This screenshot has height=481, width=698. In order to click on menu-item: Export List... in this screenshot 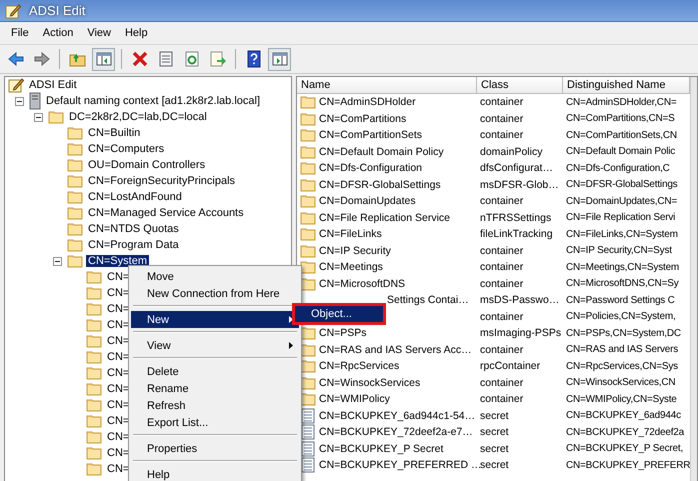, I will do `click(215, 422)`.